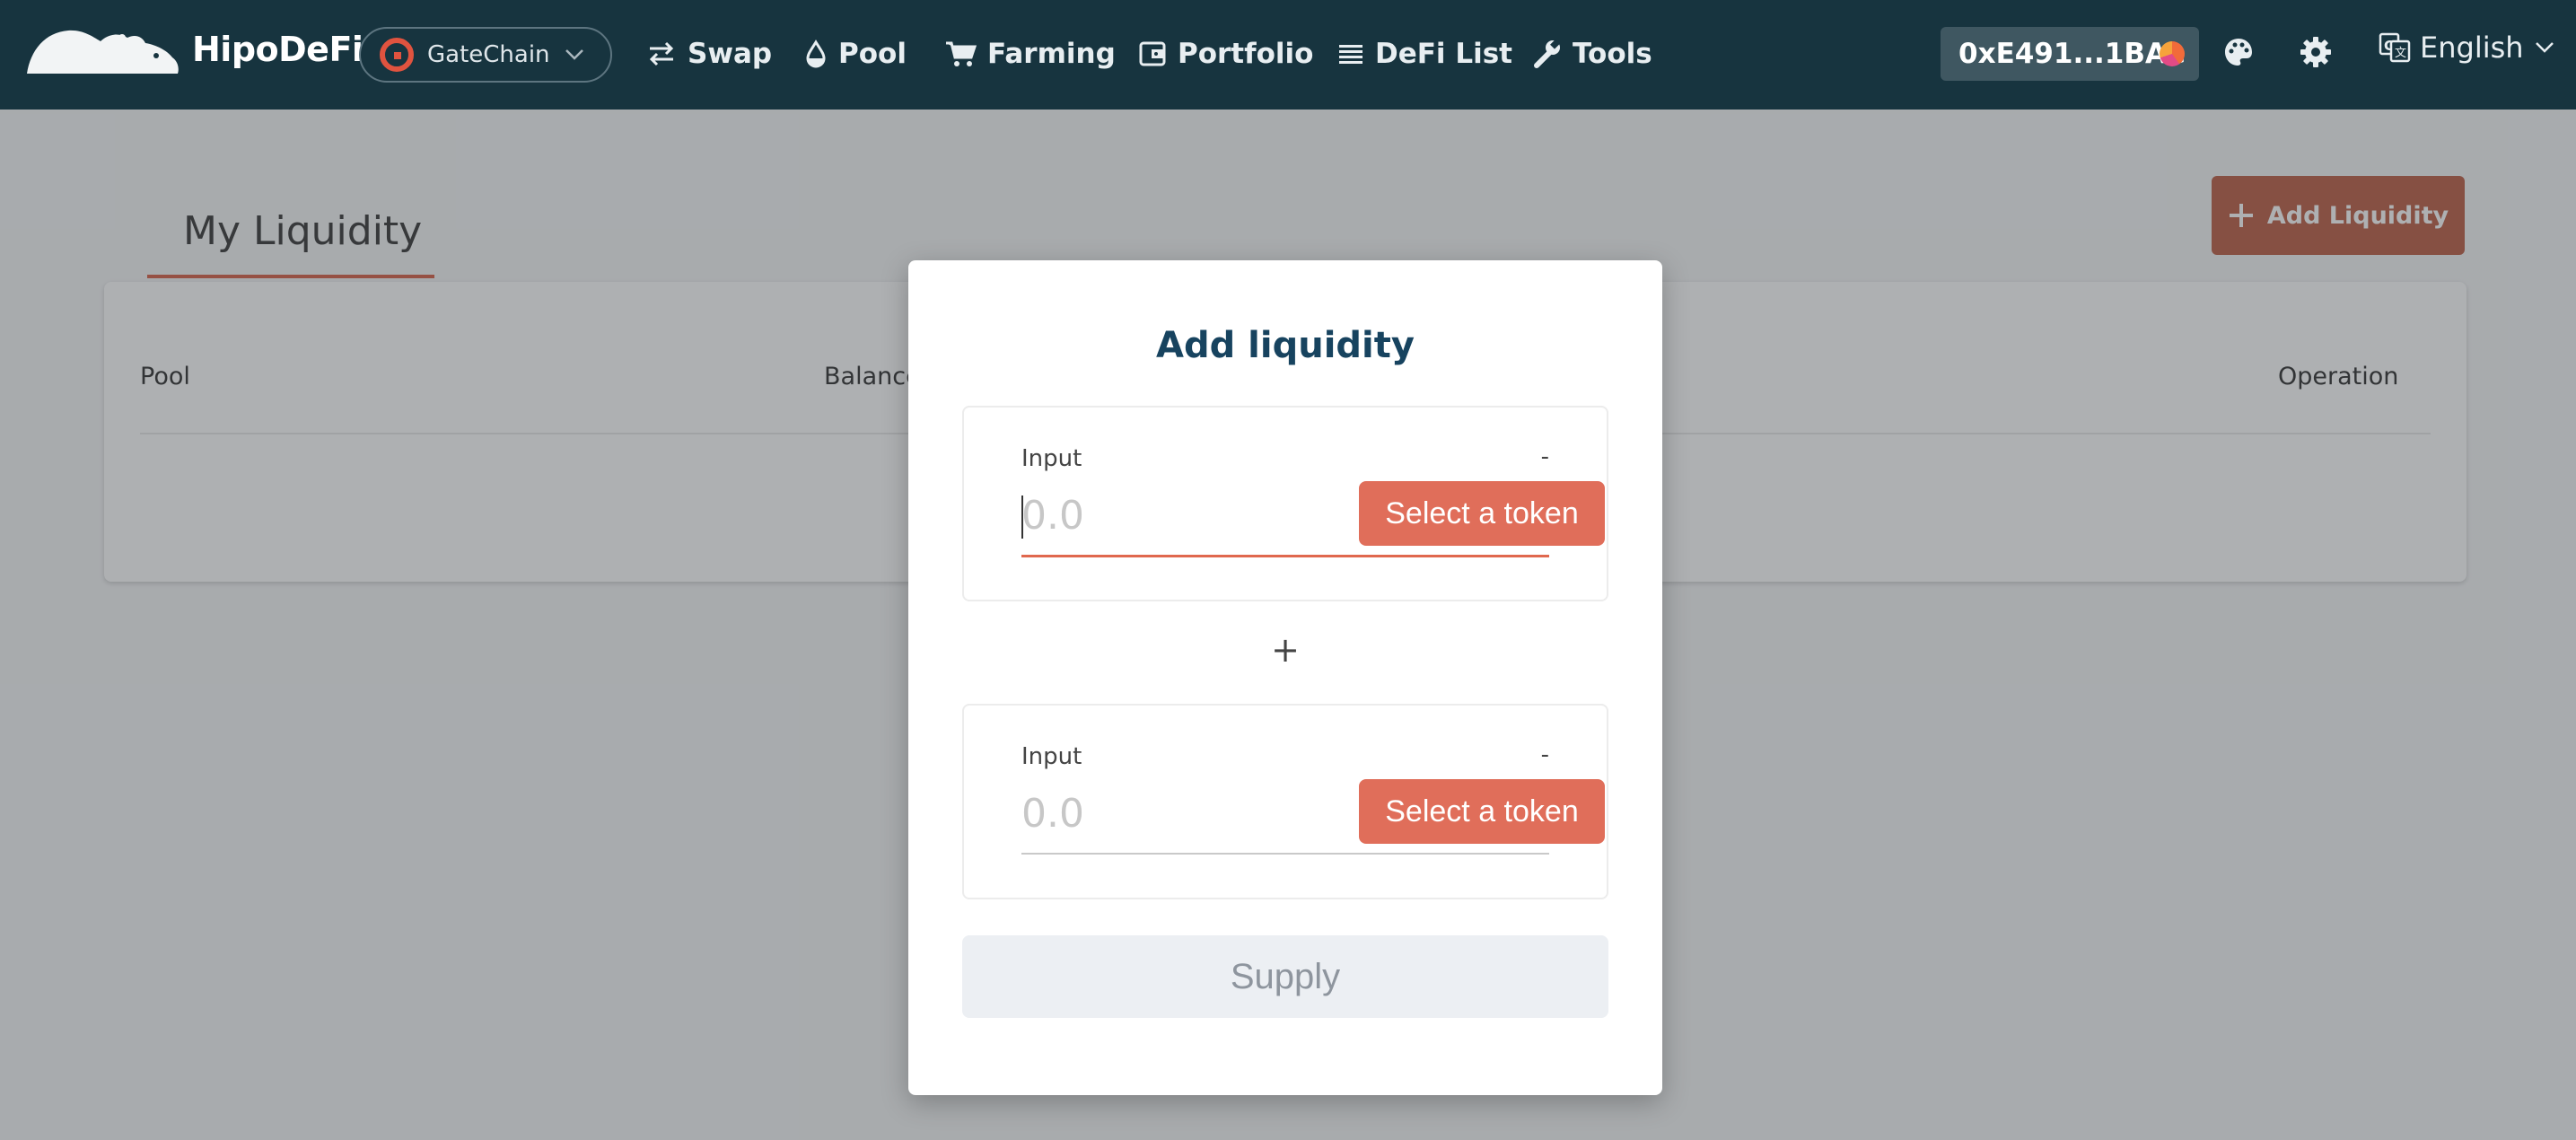  Describe the element at coordinates (2472, 48) in the screenshot. I see `language-label: English` at that location.